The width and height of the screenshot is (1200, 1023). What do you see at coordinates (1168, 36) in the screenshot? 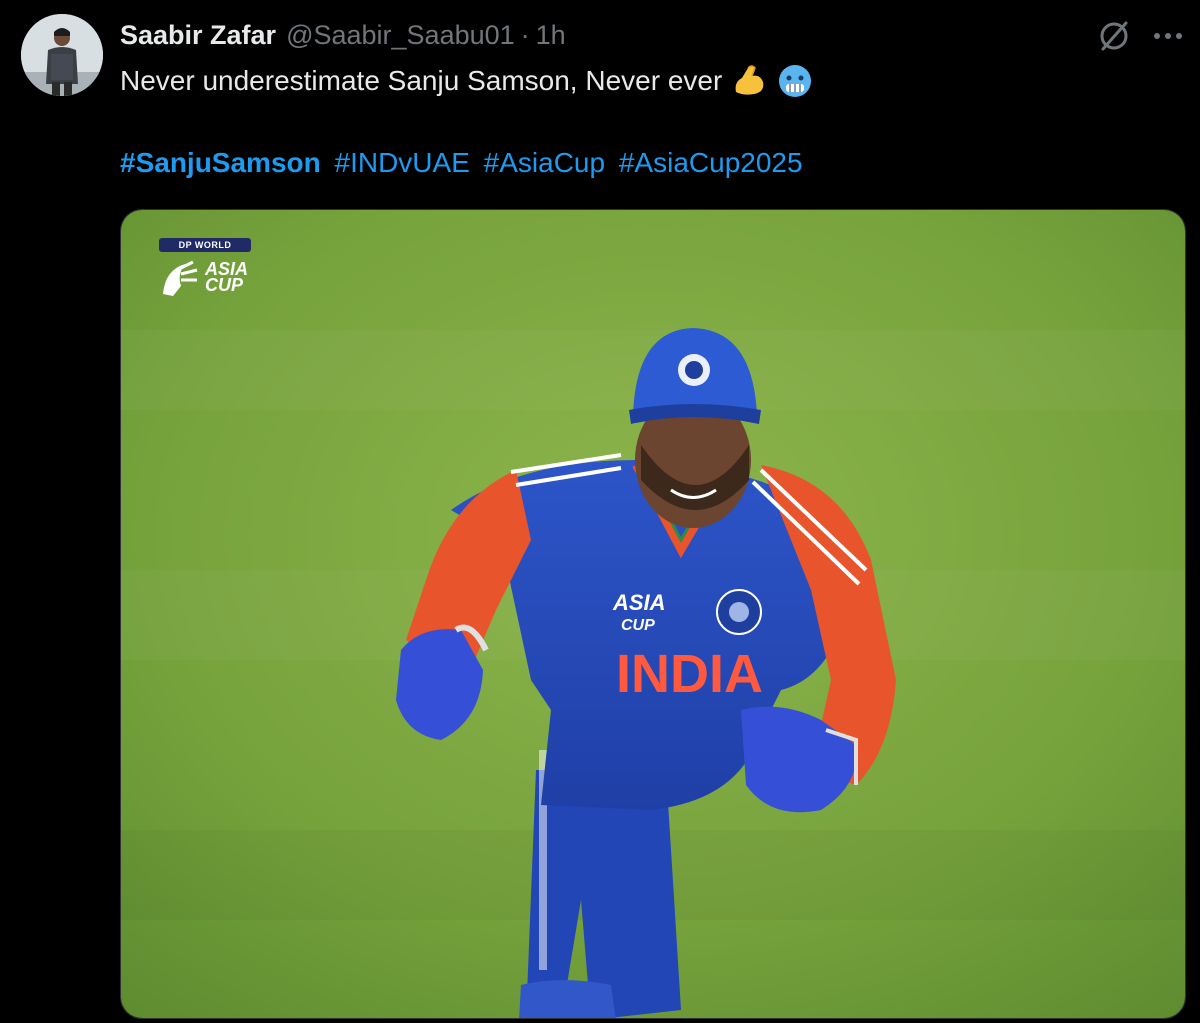
I see `more-icon` at bounding box center [1168, 36].